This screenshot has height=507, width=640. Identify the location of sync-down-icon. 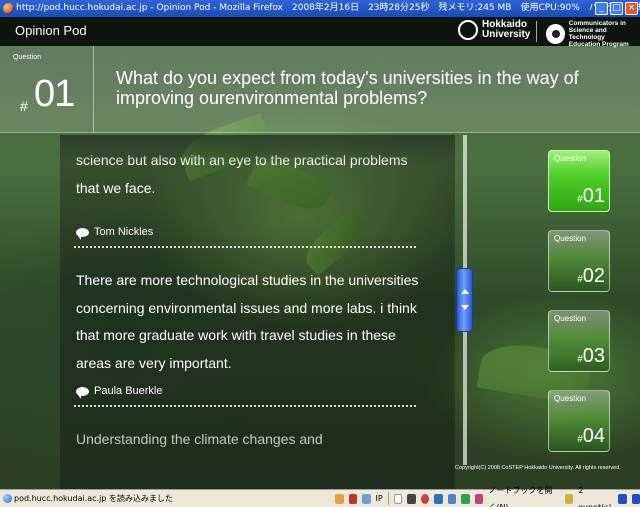
(635, 498).